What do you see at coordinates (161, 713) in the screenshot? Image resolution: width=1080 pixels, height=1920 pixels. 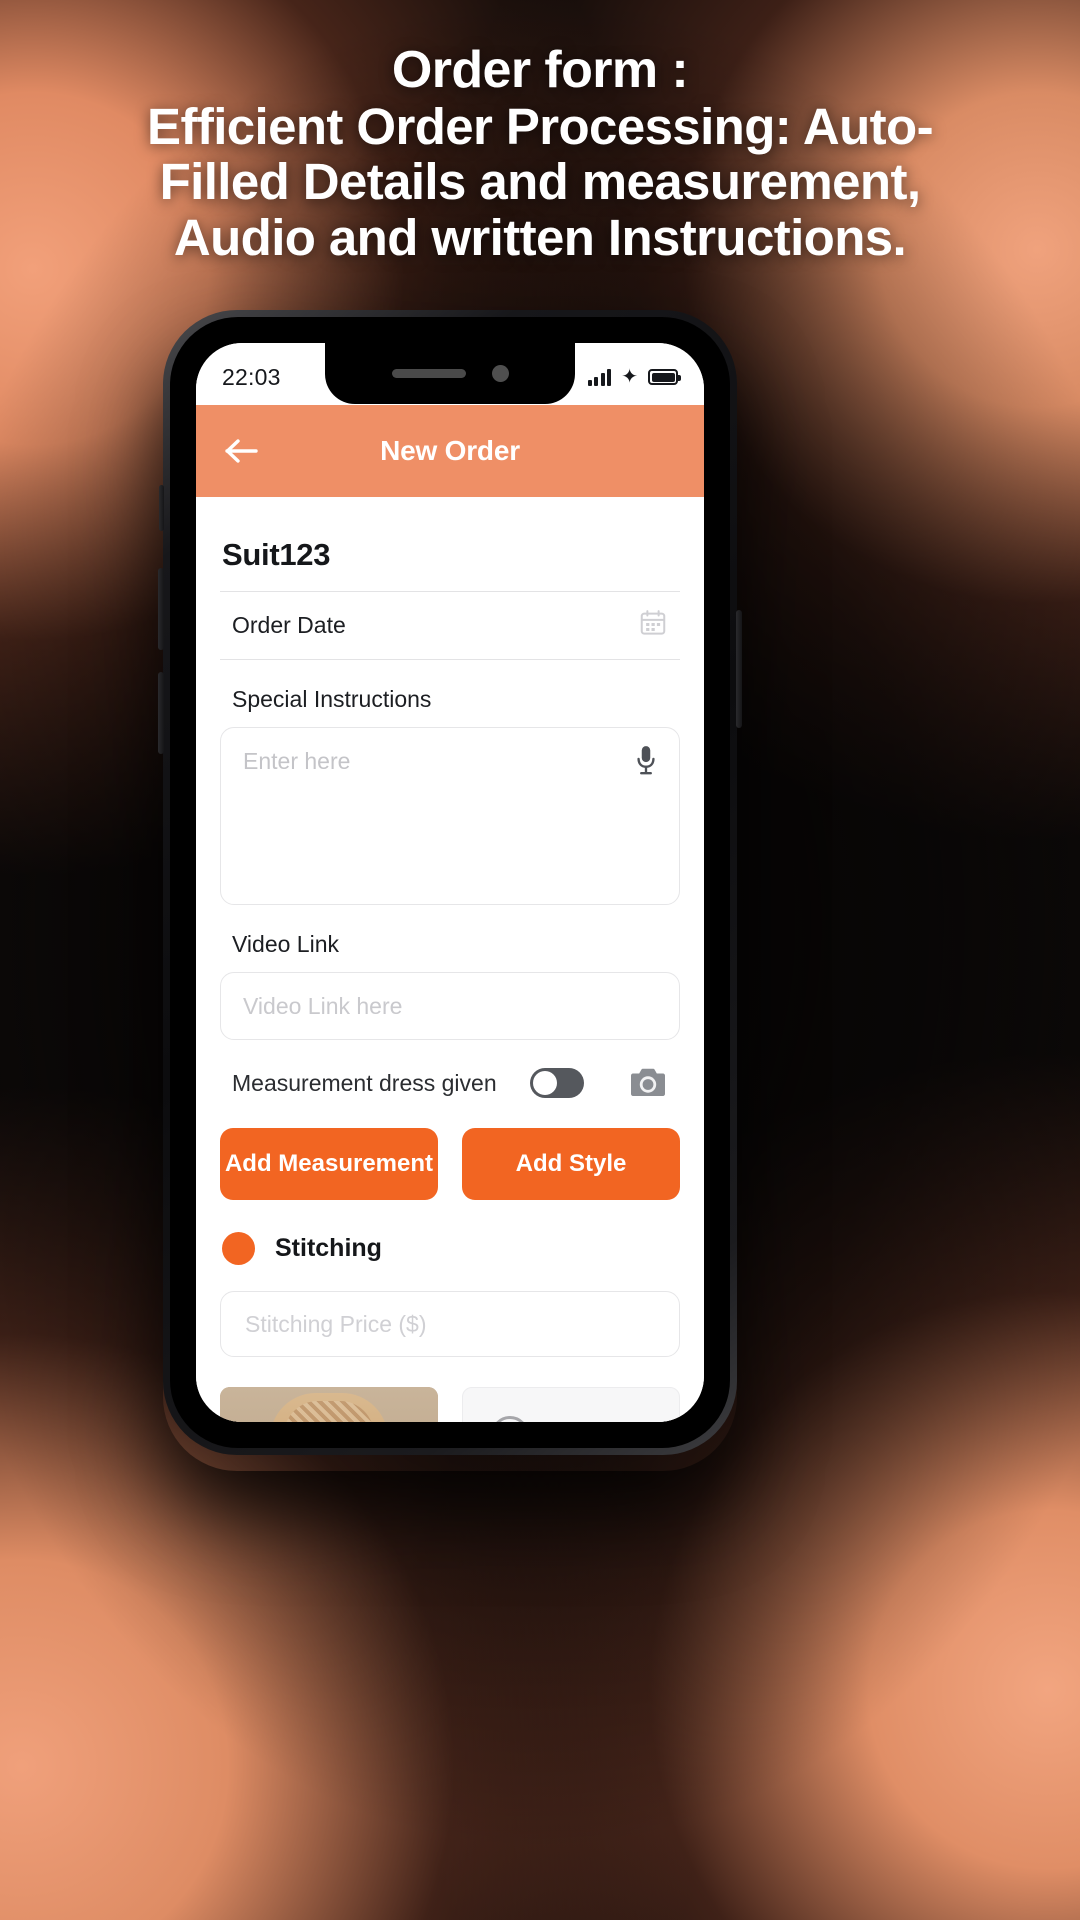 I see `phone-volume-down-button` at bounding box center [161, 713].